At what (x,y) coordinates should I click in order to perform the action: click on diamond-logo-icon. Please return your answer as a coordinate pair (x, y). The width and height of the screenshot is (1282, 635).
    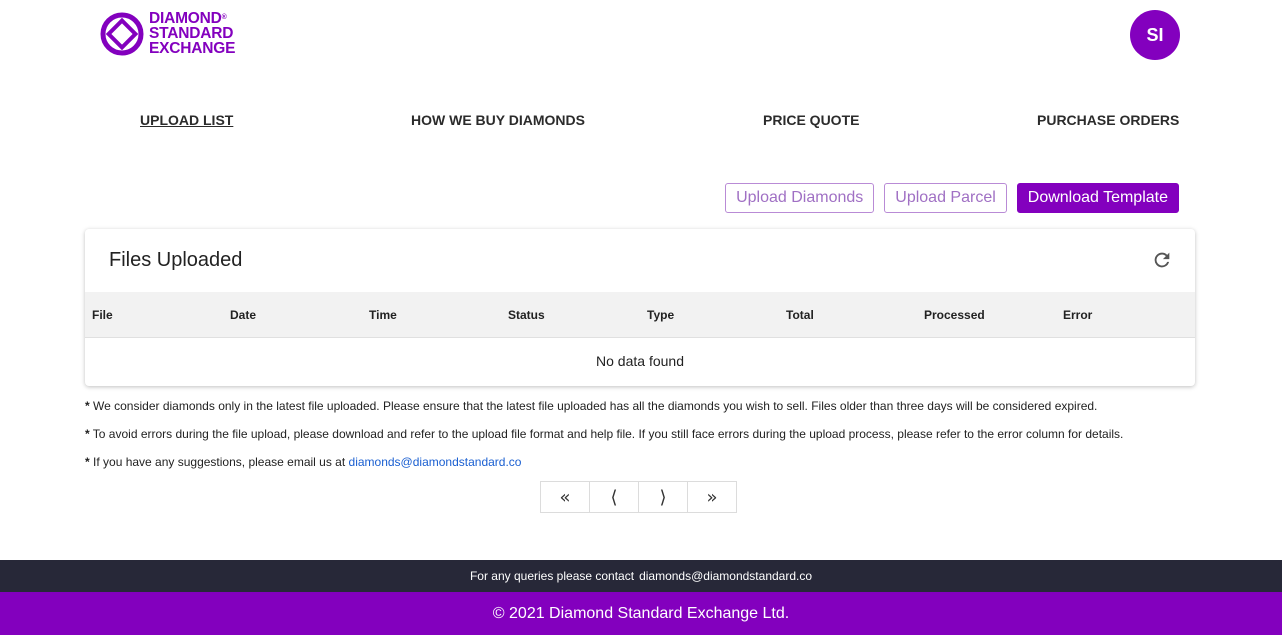
    Looking at the image, I should click on (122, 33).